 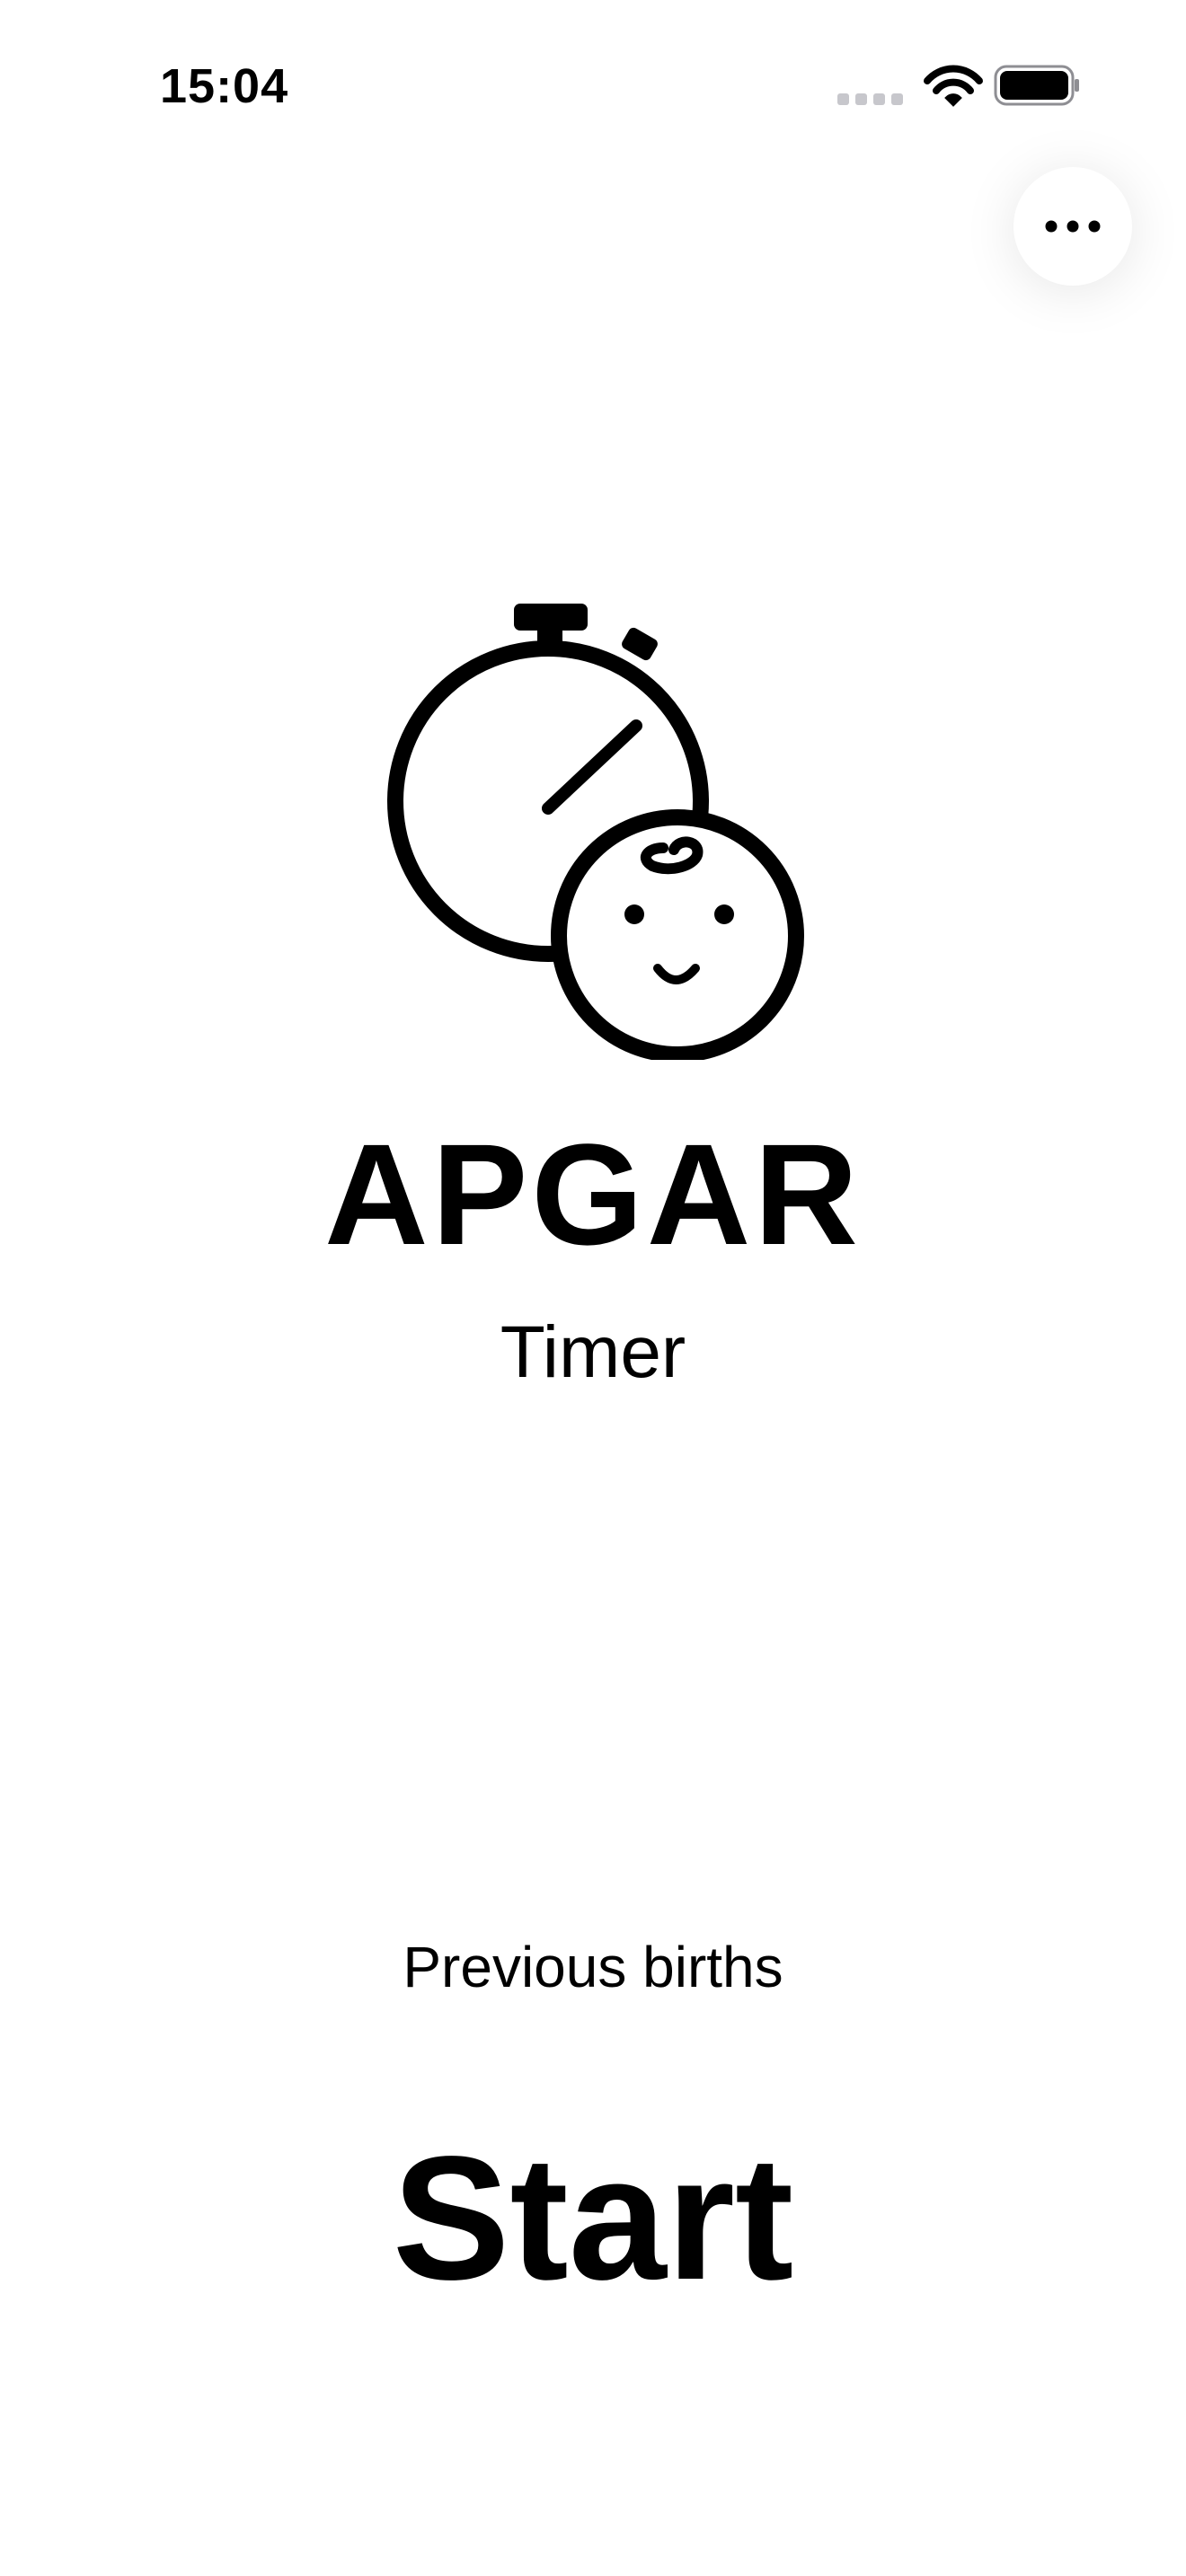 I want to click on status-bar: 15:04, so click(x=593, y=85).